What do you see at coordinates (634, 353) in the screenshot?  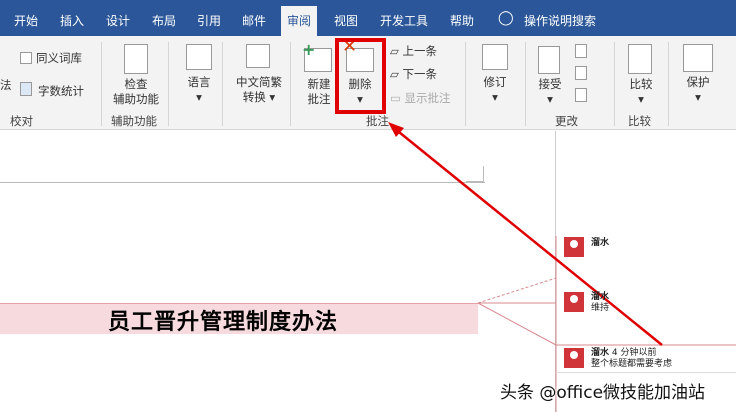 I see `comment-time: 4 分钟以前` at bounding box center [634, 353].